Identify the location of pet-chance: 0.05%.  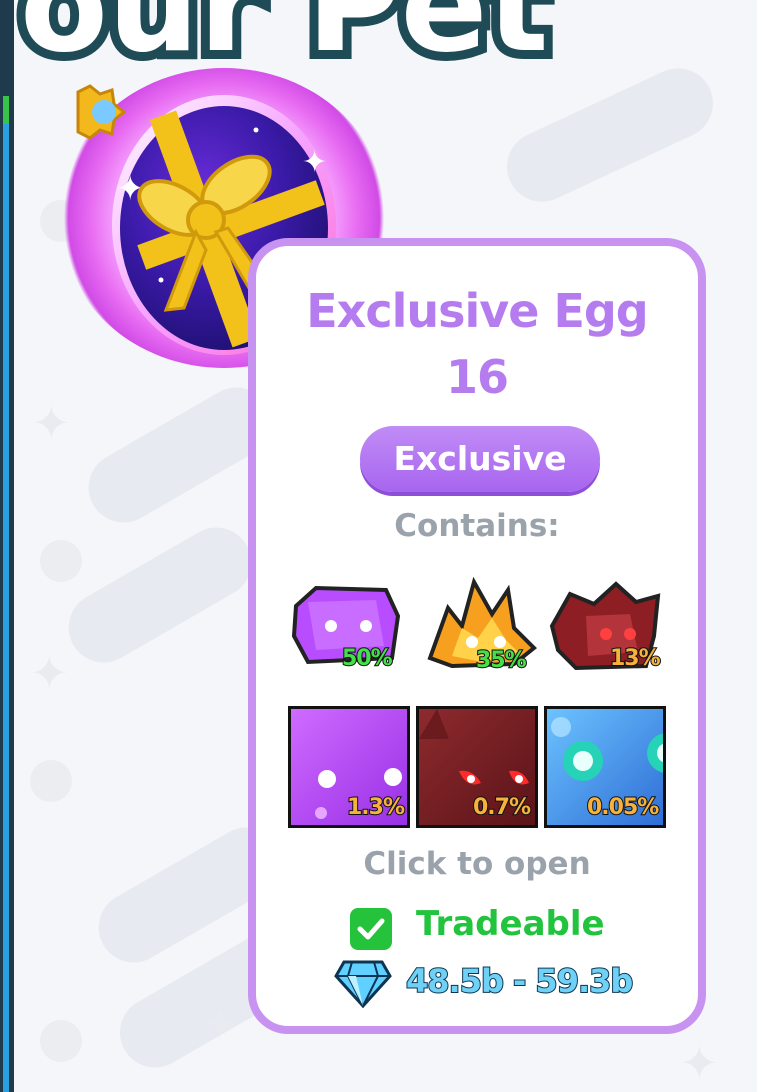
(623, 807).